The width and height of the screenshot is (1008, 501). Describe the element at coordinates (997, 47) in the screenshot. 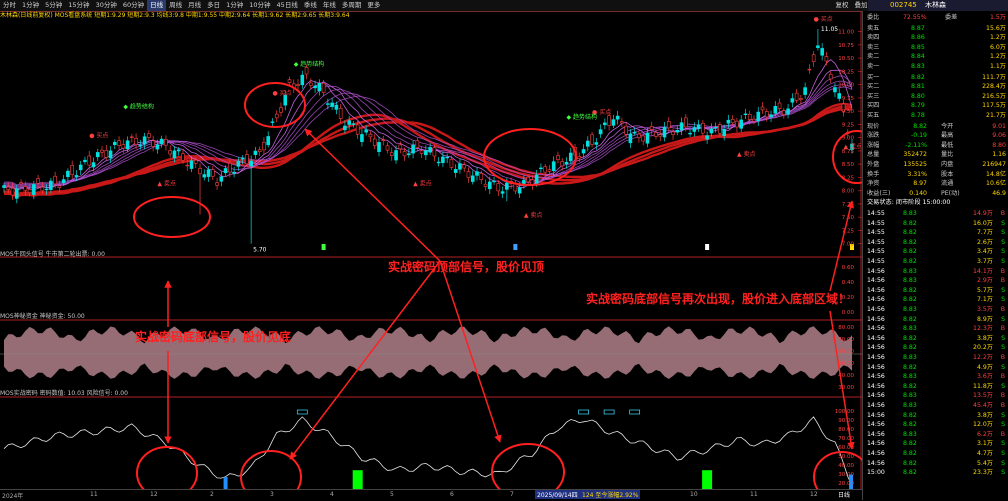

I see `cell: 6.0万` at that location.